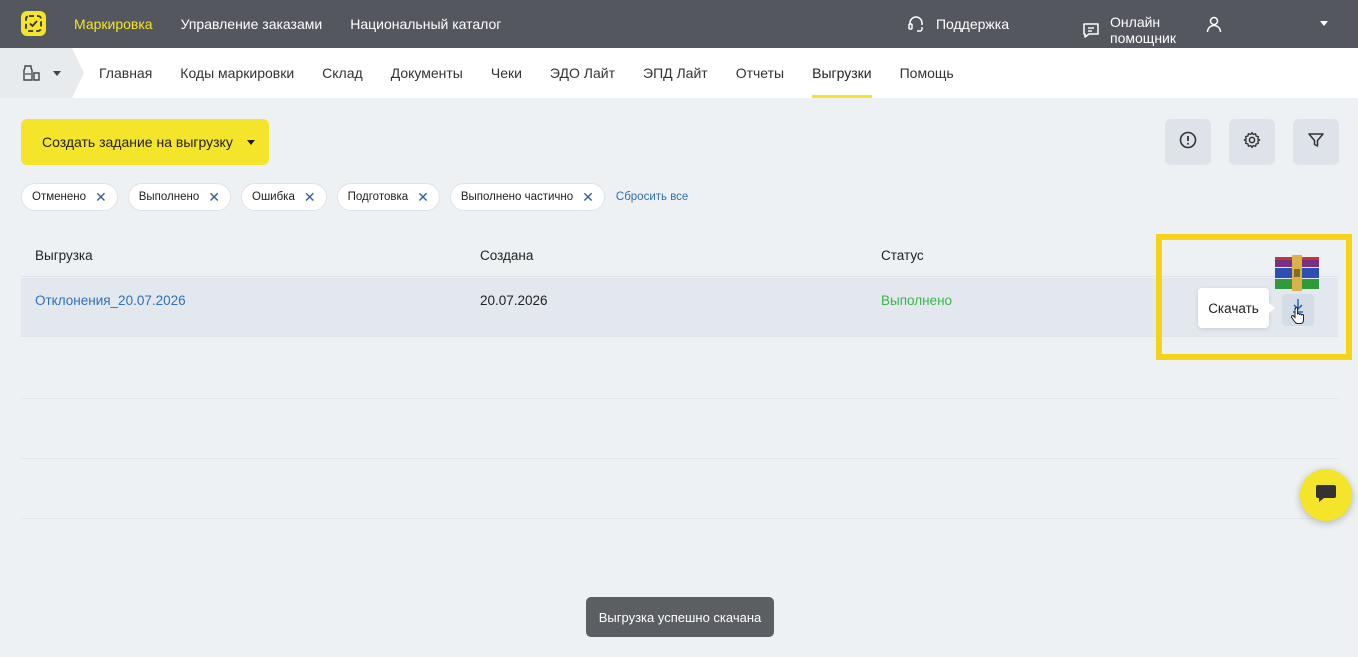 The image size is (1358, 657). I want to click on created-date: 20.07.2026, so click(514, 300).